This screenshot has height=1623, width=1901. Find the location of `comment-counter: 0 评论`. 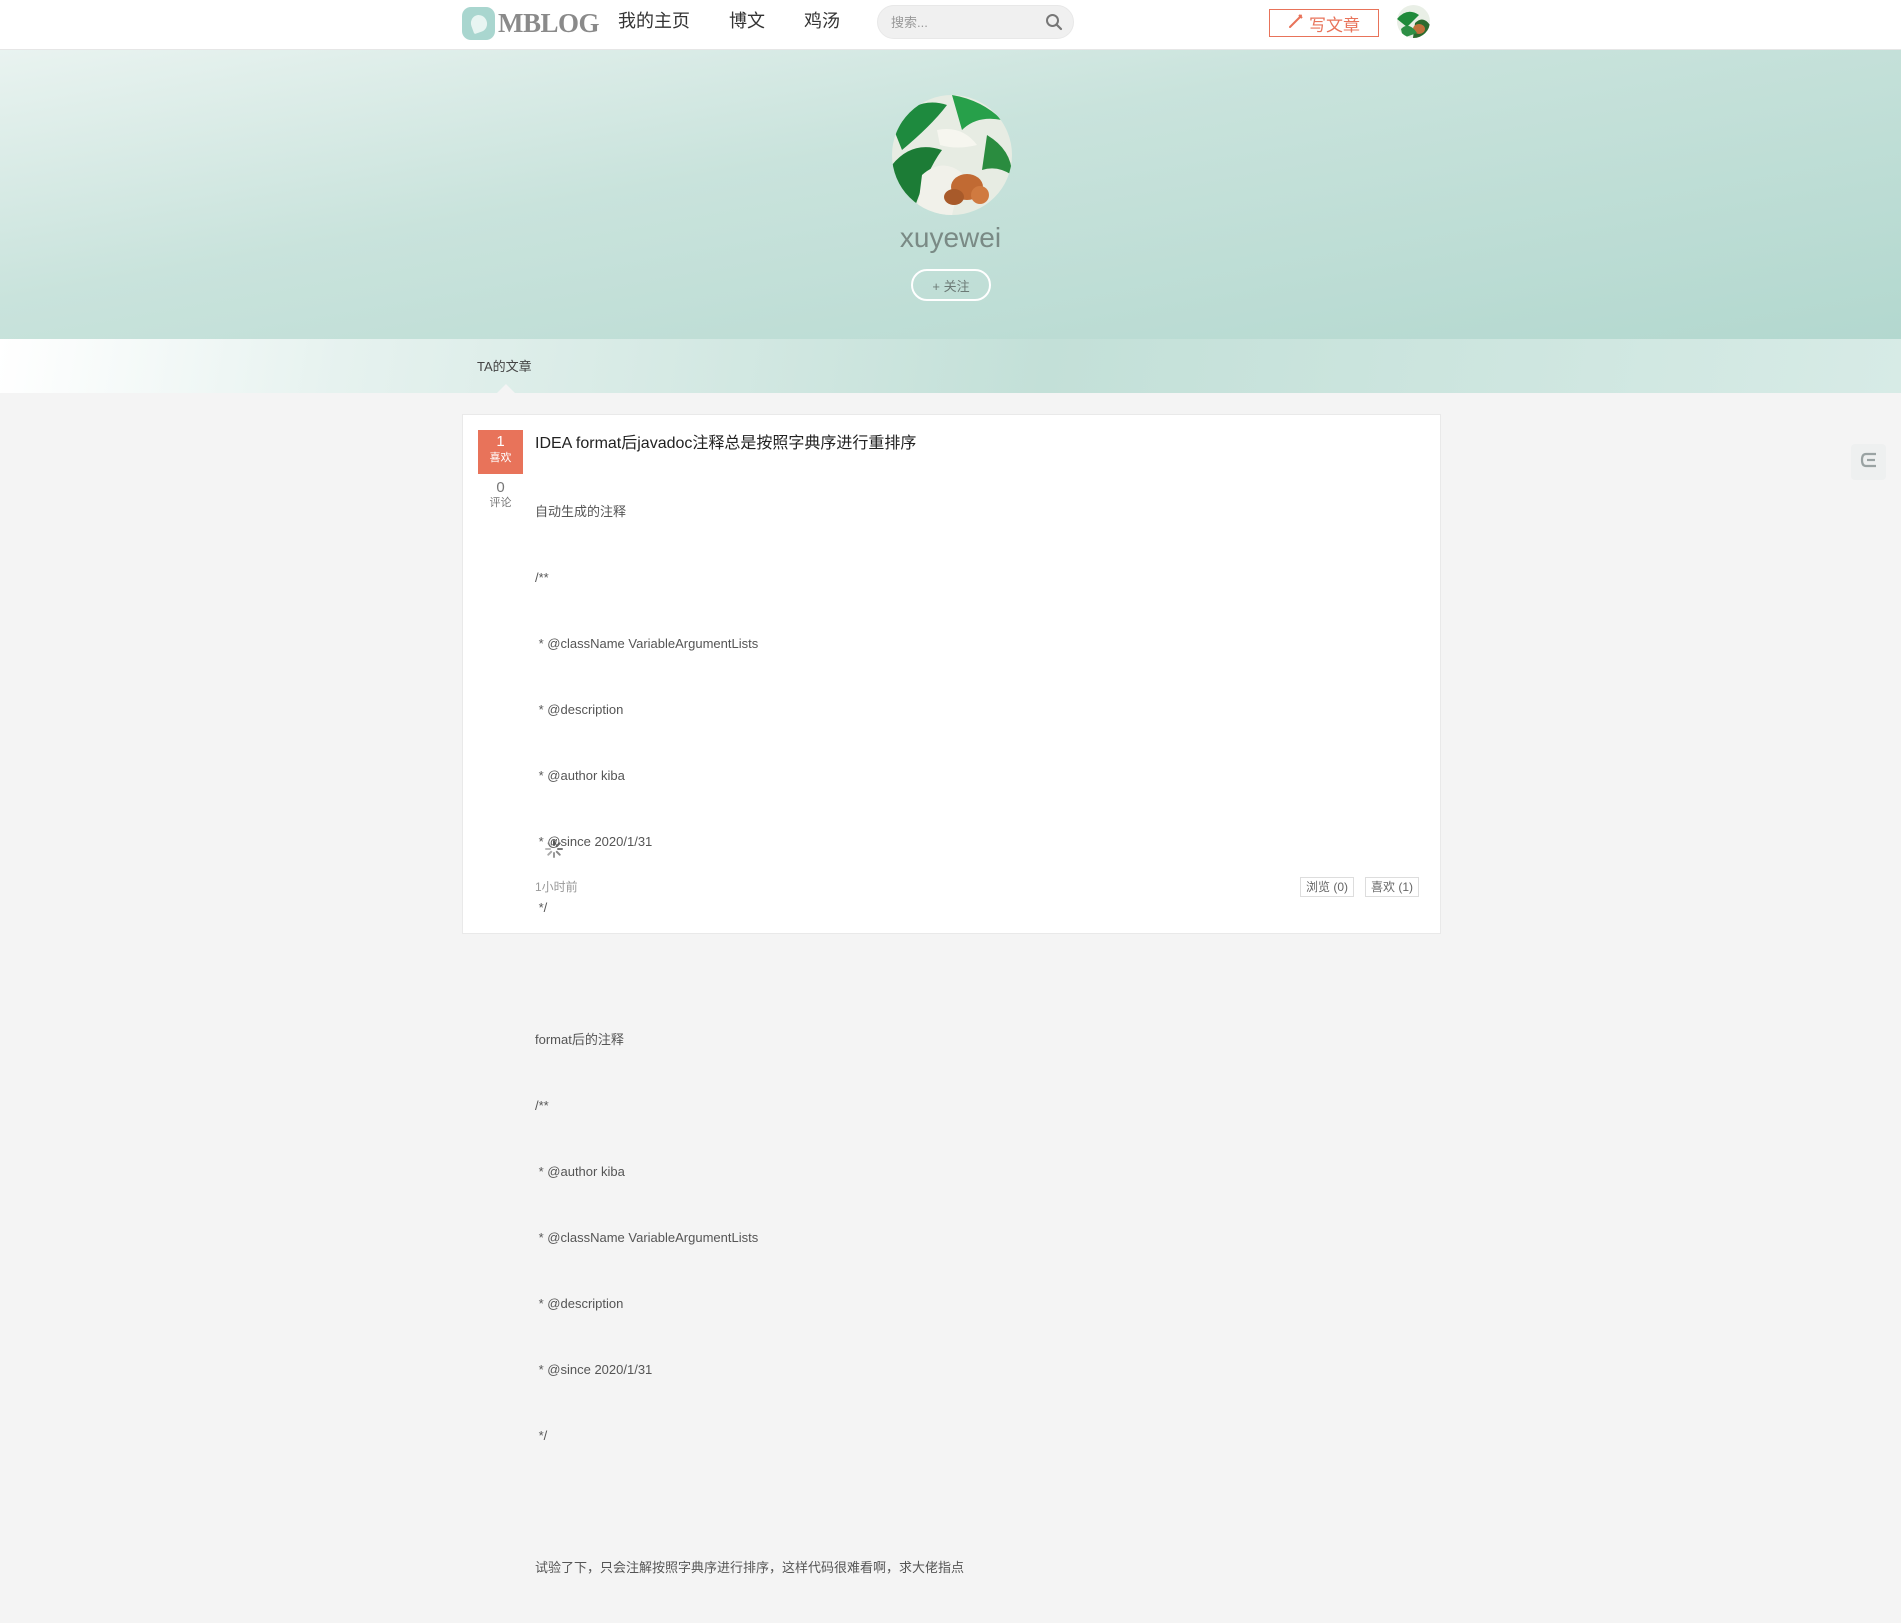

comment-counter: 0 评论 is located at coordinates (500, 495).